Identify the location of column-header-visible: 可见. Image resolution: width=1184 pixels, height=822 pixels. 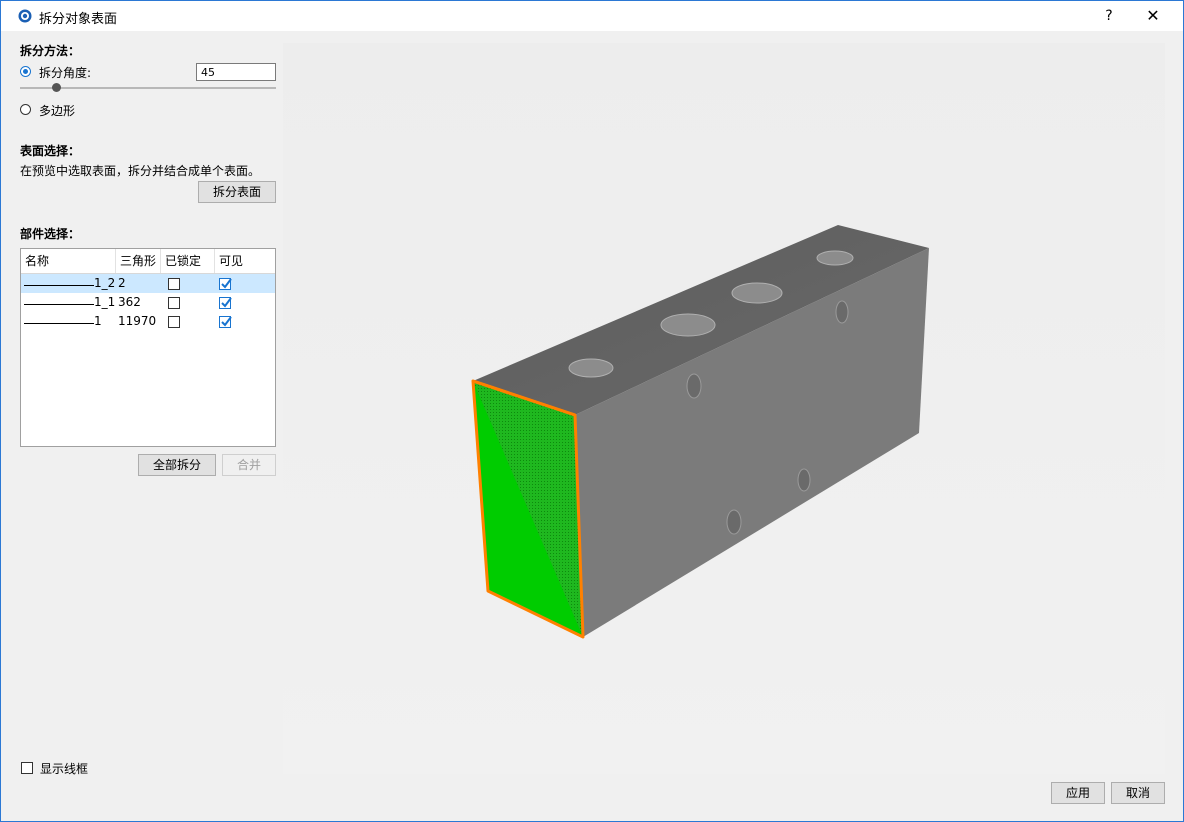
(245, 261).